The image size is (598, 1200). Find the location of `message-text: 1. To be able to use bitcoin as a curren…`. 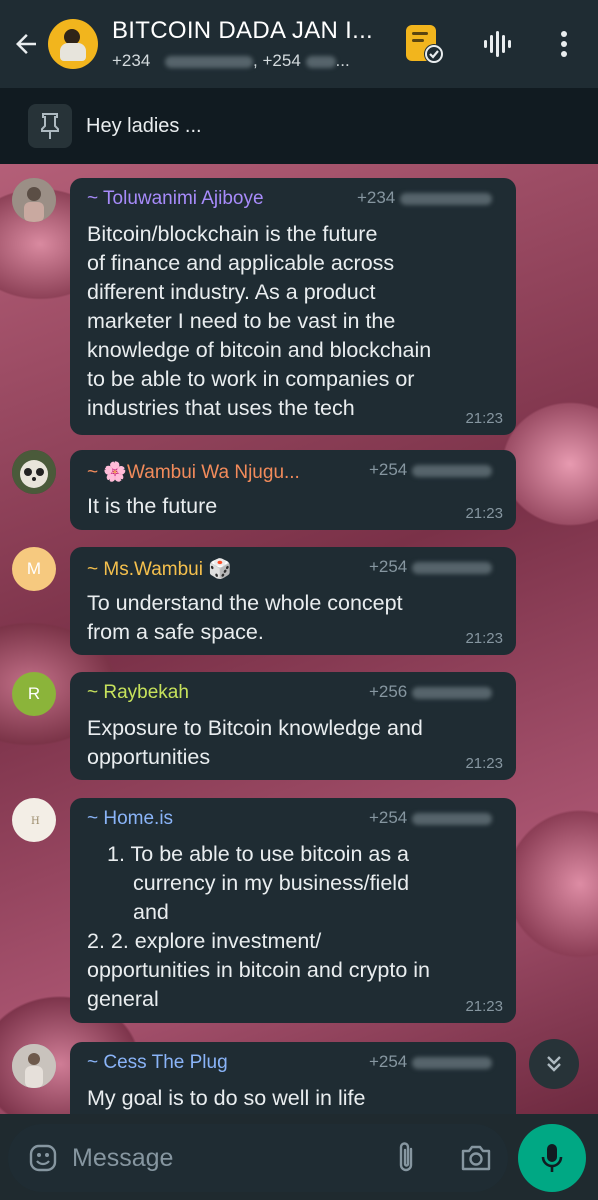

message-text: 1. To be able to use bitcoin as a curren… is located at coordinates (259, 926).